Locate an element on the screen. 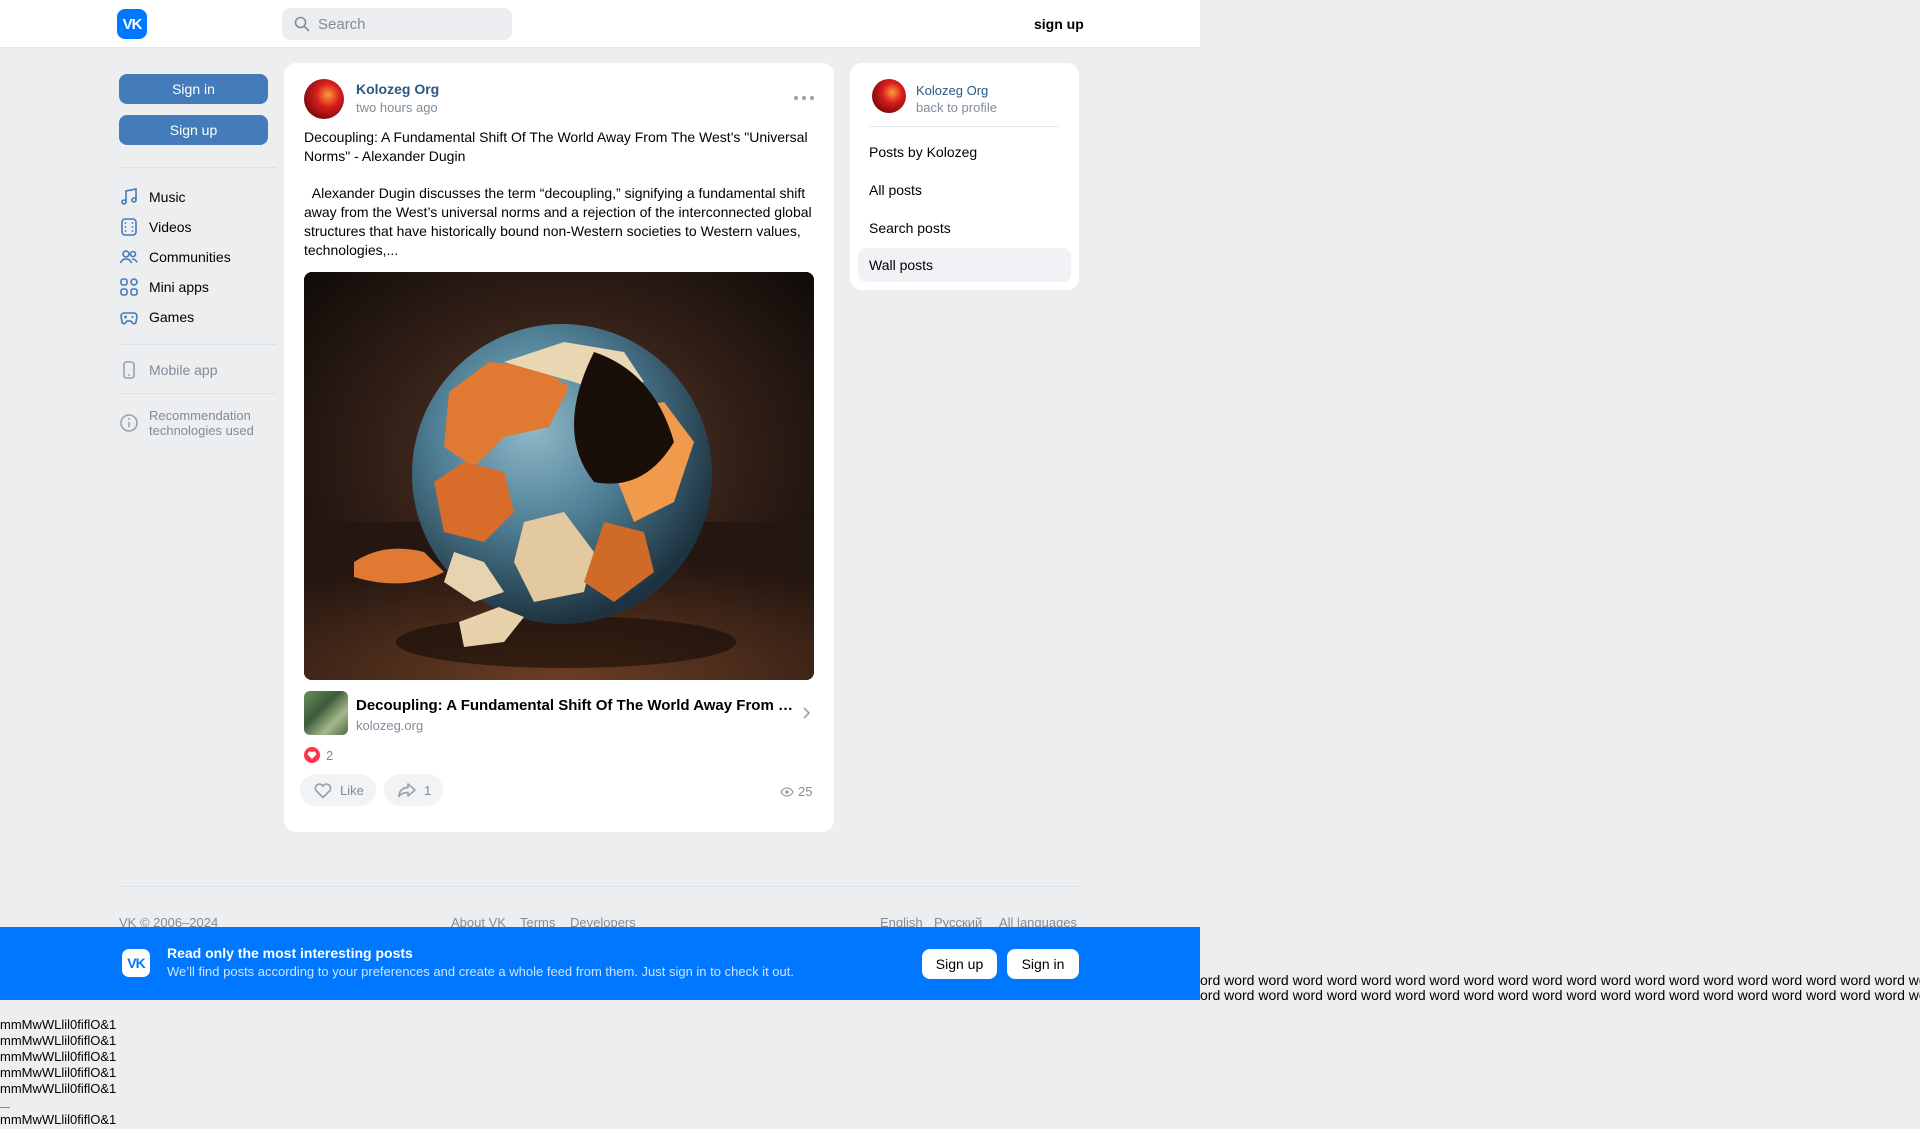  info-icon is located at coordinates (129, 423).